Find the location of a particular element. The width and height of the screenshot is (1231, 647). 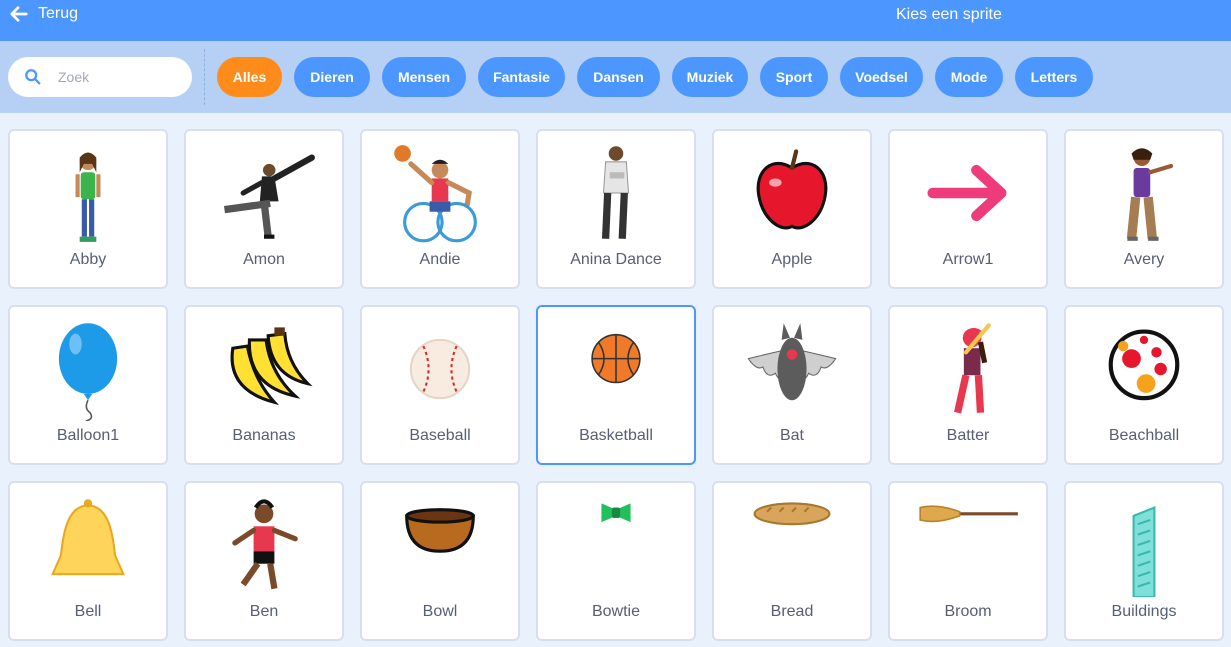

balloon-icon is located at coordinates (88, 372).